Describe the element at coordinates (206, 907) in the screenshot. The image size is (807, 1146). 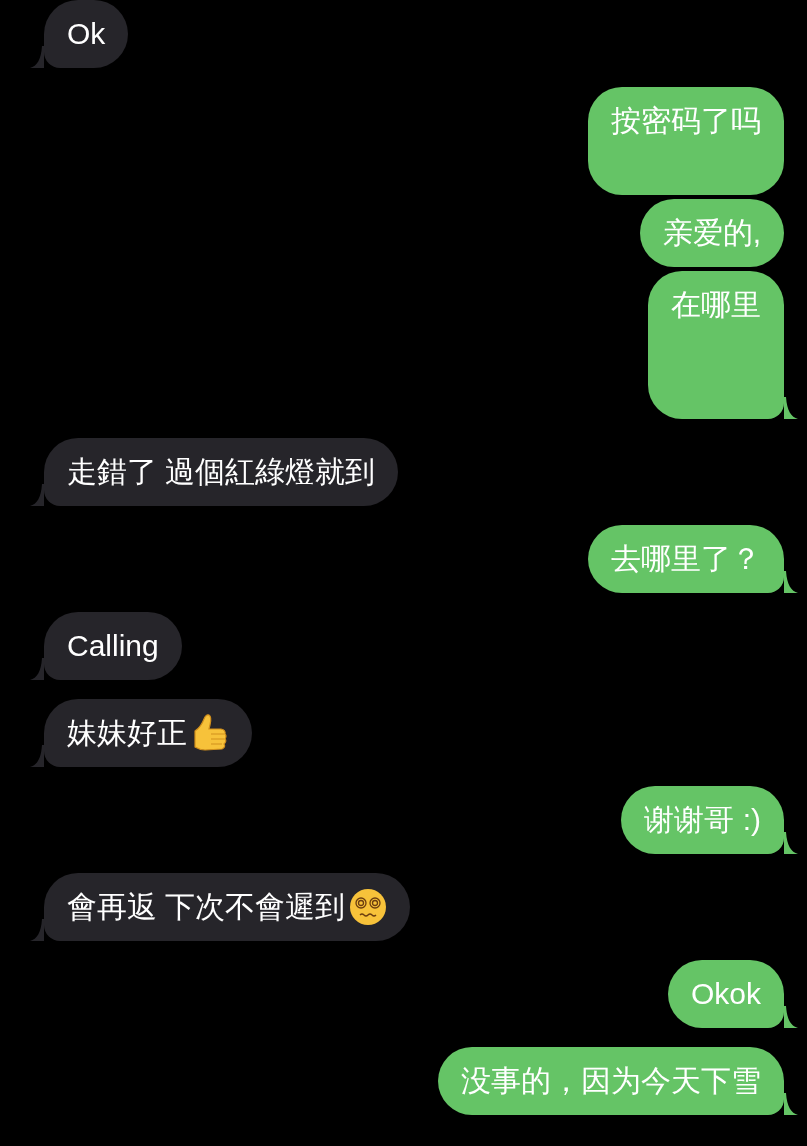
I see `message-text: 會再返 下次不會遲到` at that location.